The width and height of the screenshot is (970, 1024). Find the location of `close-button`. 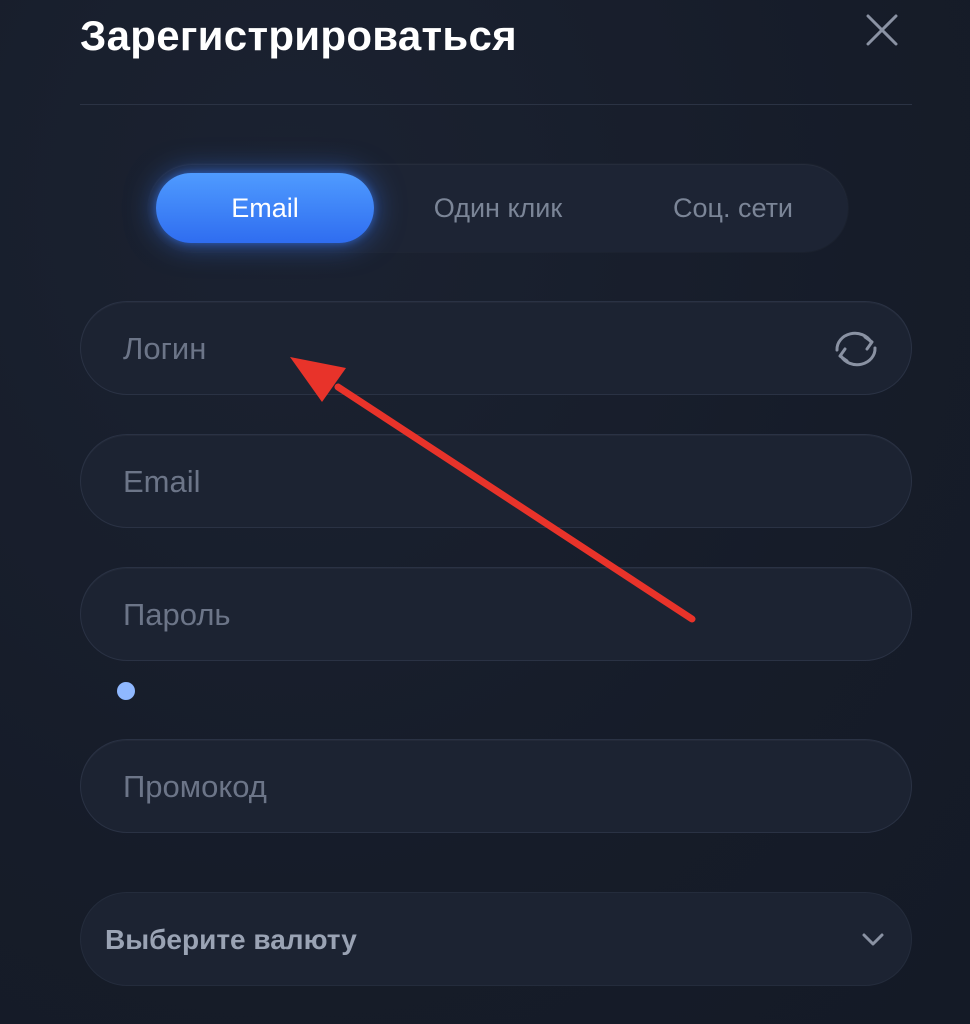

close-button is located at coordinates (881, 31).